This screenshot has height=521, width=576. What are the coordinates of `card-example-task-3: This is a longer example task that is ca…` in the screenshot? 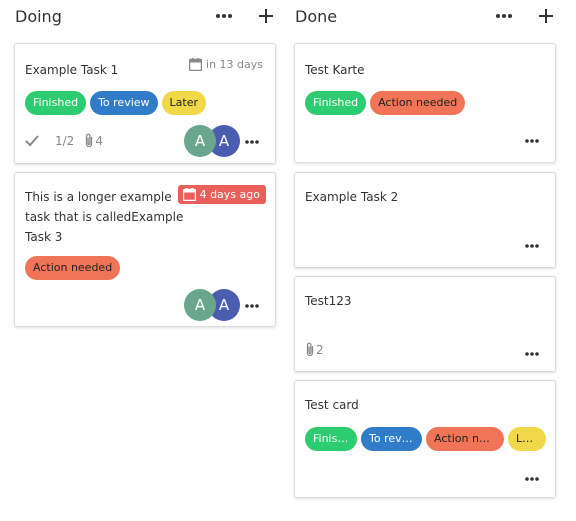 It's located at (145, 249).